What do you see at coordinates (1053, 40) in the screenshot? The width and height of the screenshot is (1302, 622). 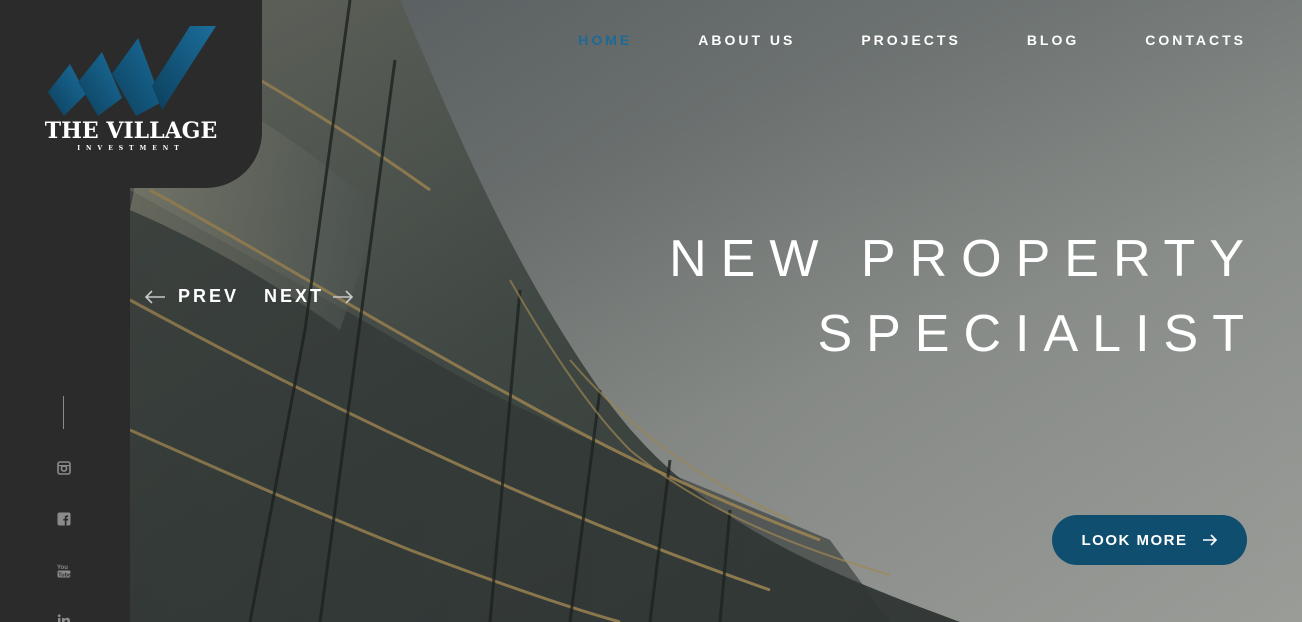 I see `nav-blog: BLOG` at bounding box center [1053, 40].